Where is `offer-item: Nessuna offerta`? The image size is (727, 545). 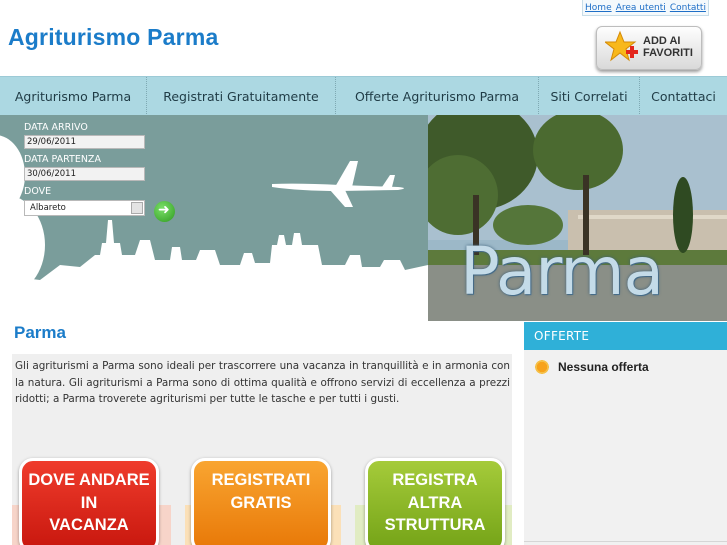 offer-item: Nessuna offerta is located at coordinates (591, 367).